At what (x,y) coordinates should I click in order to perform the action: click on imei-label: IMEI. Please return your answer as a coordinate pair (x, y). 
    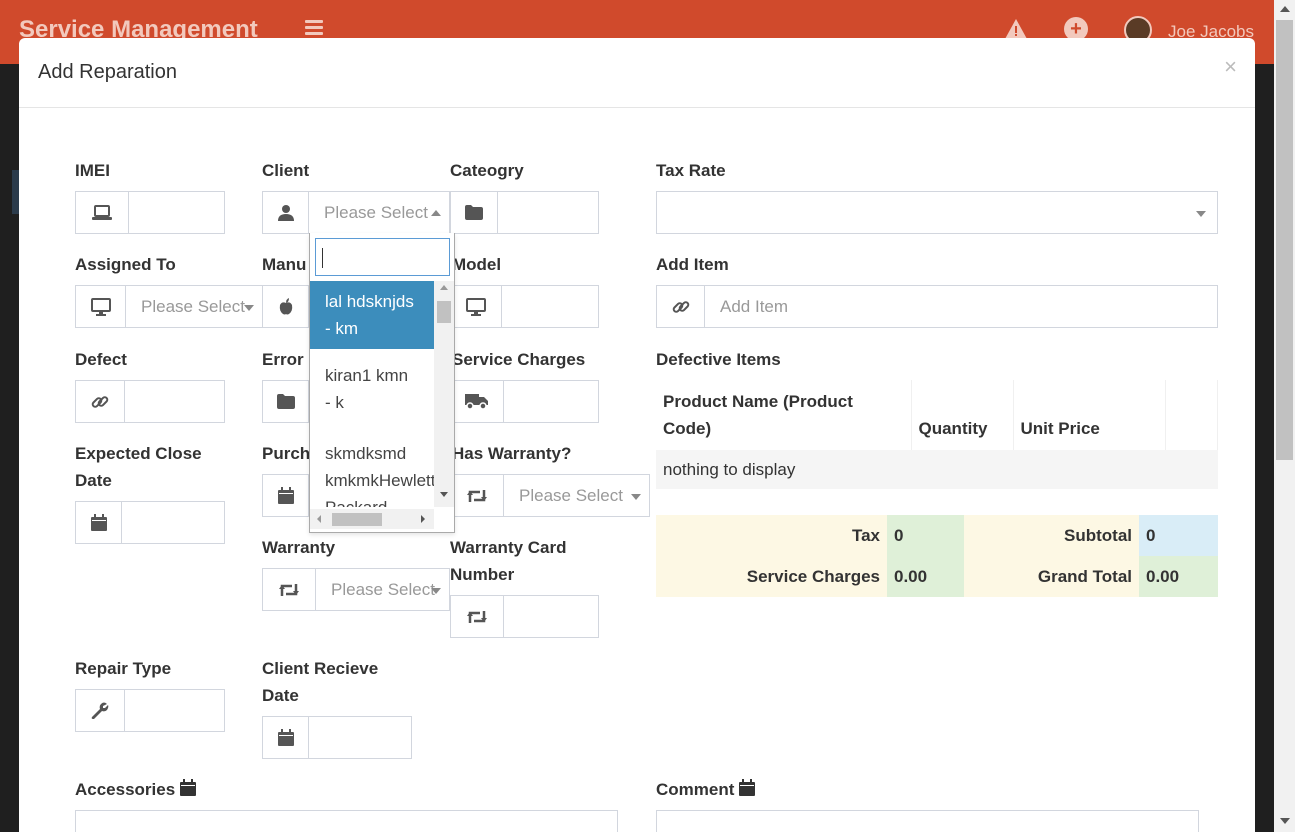
    Looking at the image, I should click on (92, 170).